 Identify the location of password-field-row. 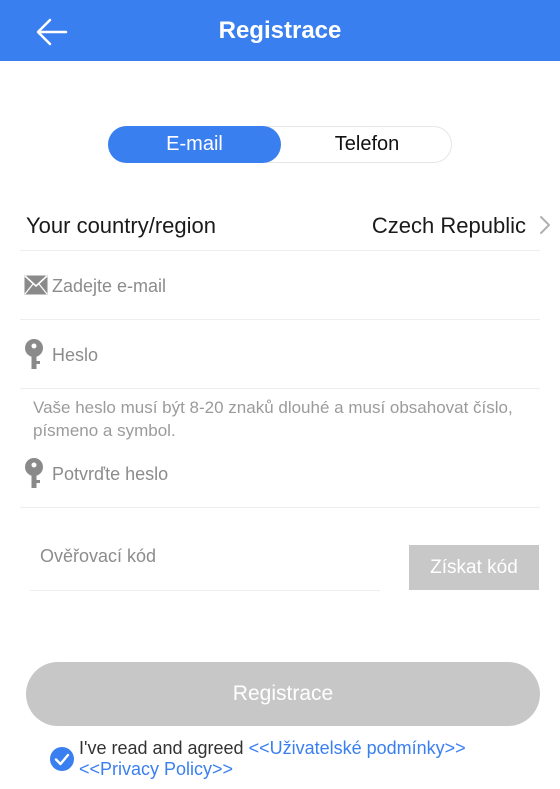
(280, 355).